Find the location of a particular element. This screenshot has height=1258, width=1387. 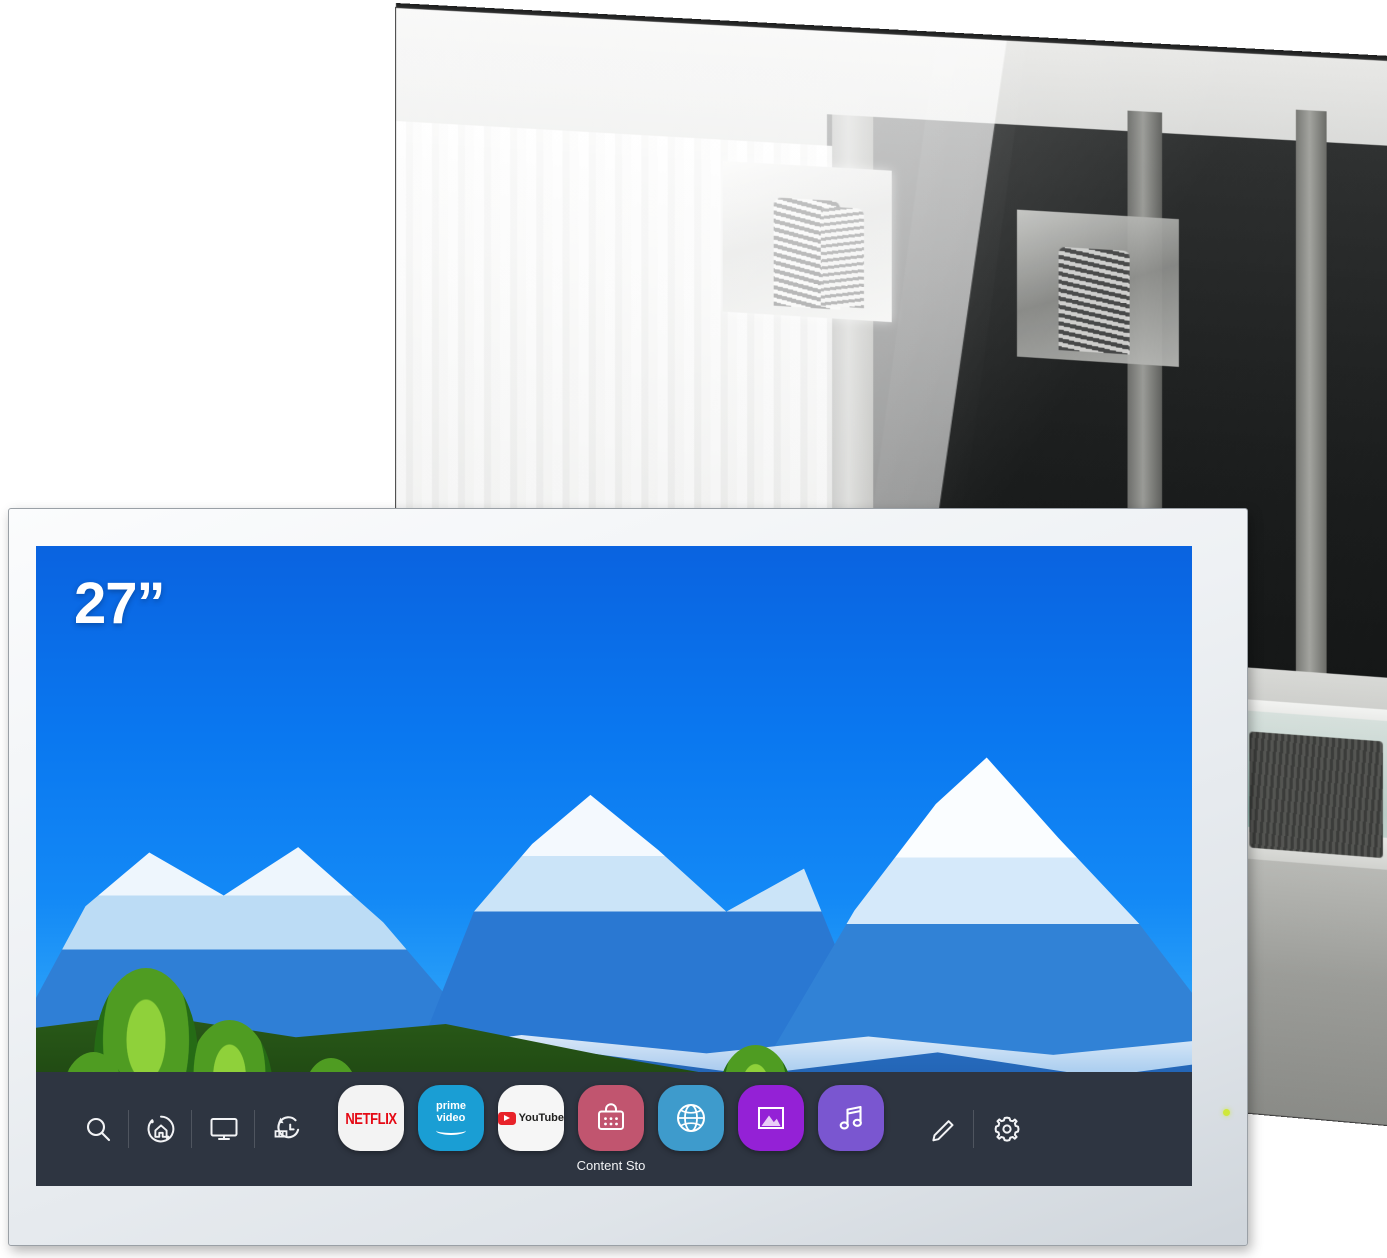

youtube-tile: YouTube is located at coordinates (531, 1118).